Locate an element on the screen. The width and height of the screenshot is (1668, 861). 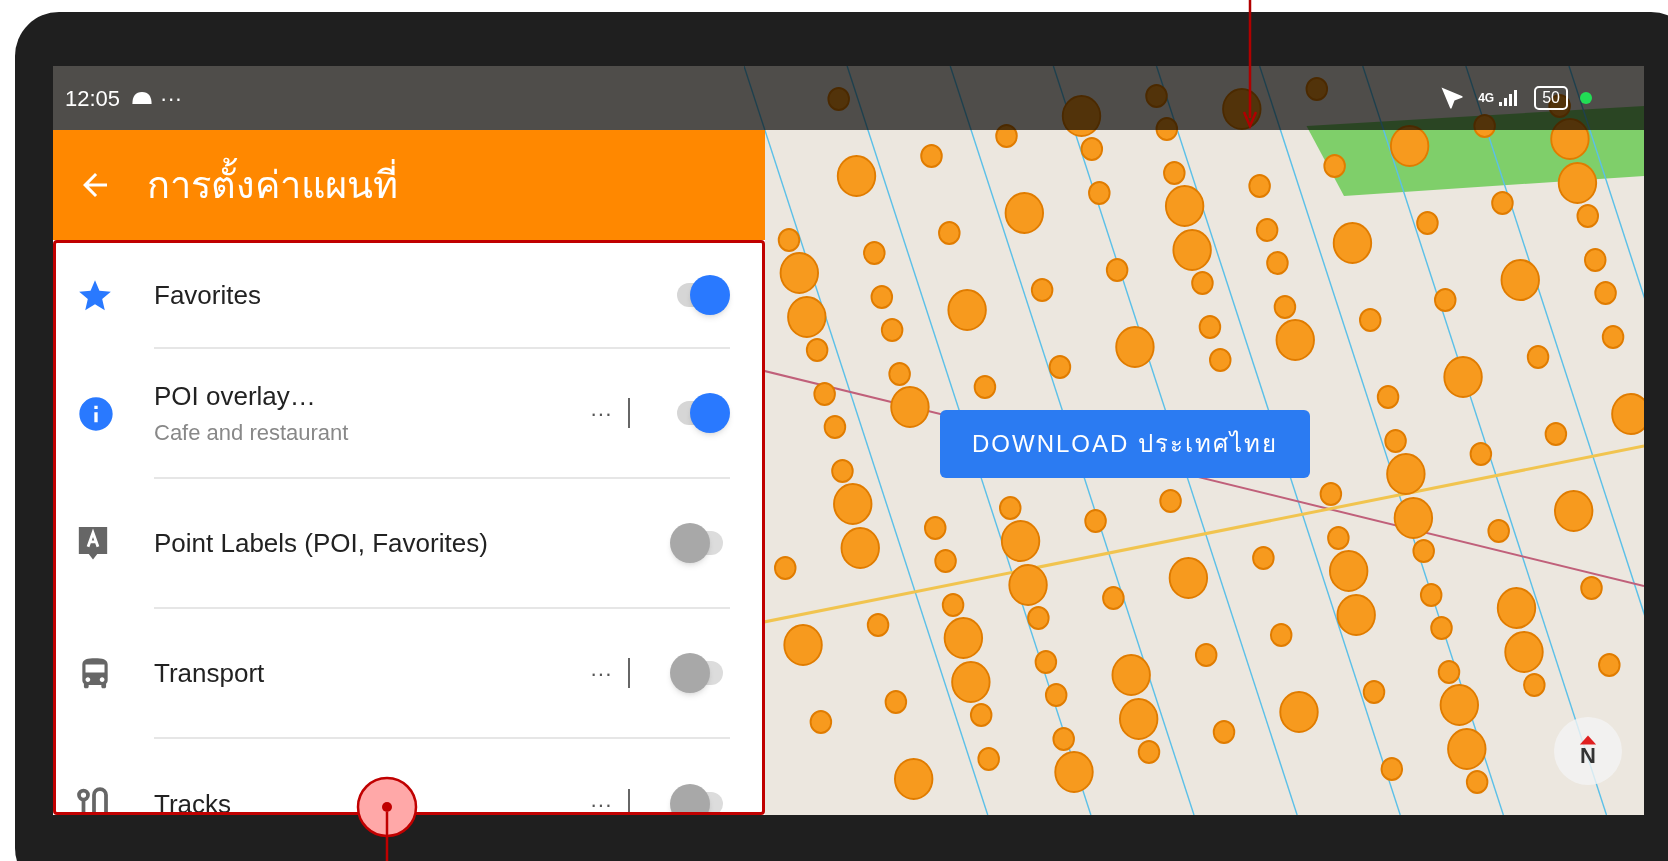
row-subtitle: Cafe and restaurant is located at coordinates (252, 433).